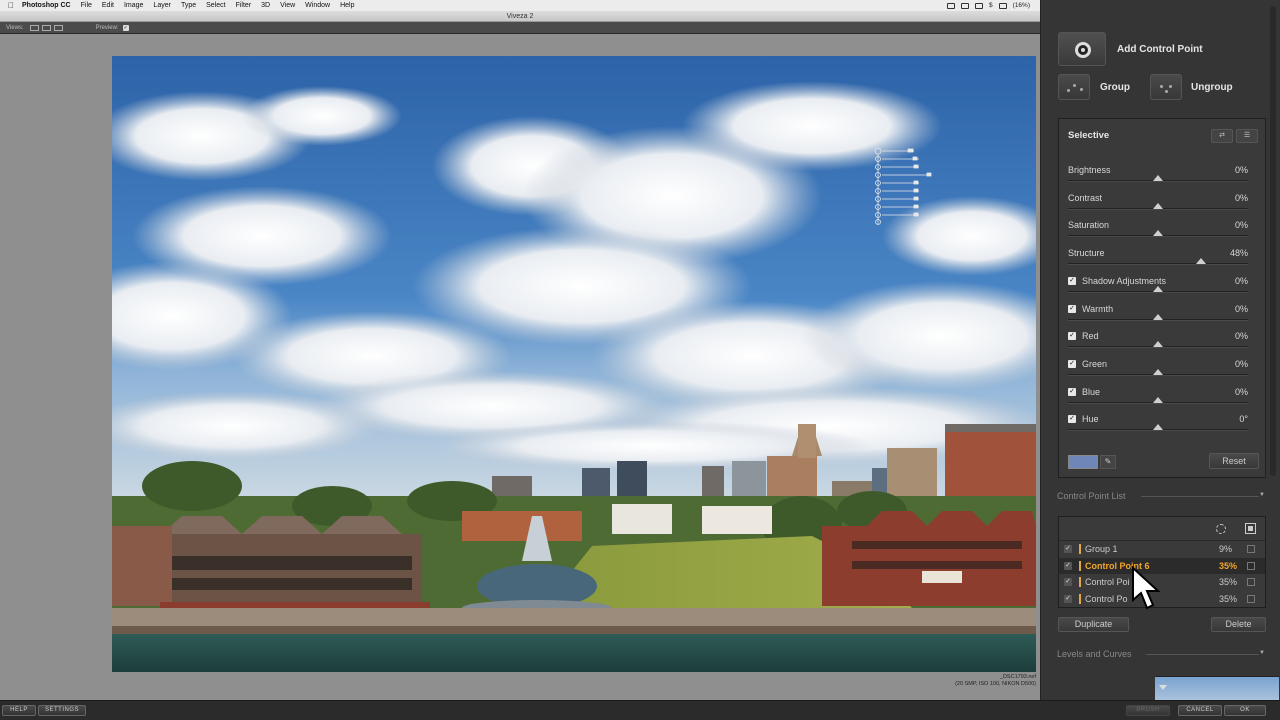 Image resolution: width=1280 pixels, height=720 pixels. What do you see at coordinates (991, 5) in the screenshot?
I see `dollar-icon: $` at bounding box center [991, 5].